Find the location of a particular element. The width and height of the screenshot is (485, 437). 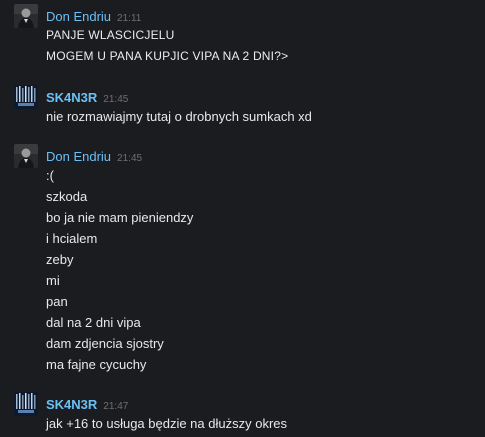

message-header: Don Endriu 21:11 is located at coordinates (93, 16).